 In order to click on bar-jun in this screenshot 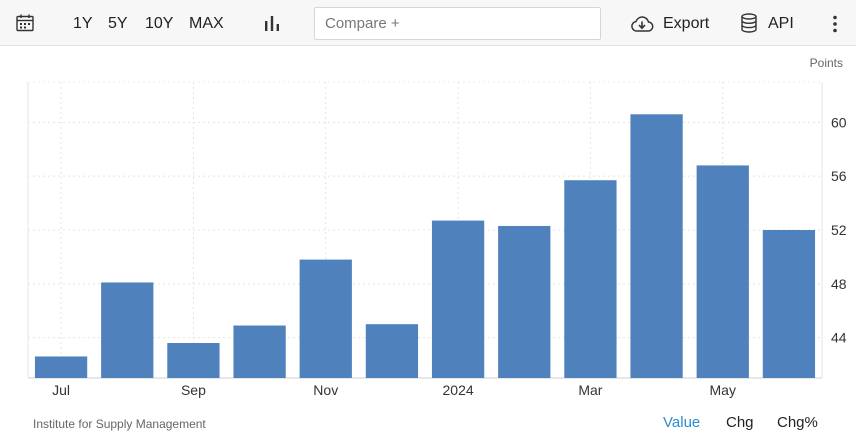, I will do `click(789, 304)`.